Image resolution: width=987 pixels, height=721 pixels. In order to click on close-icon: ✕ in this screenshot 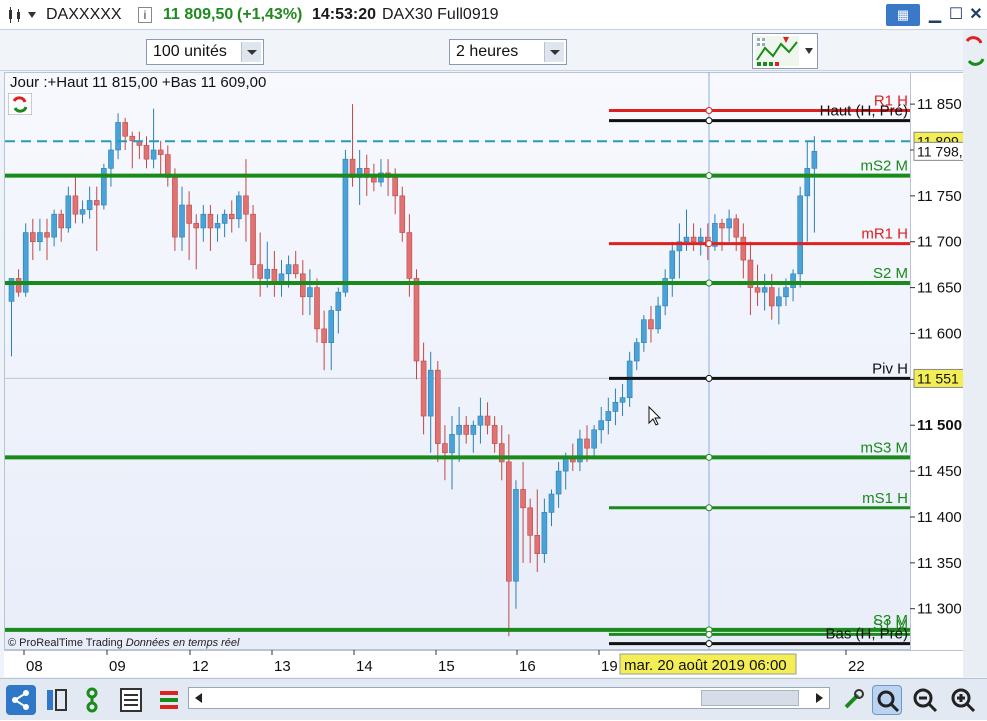, I will do `click(976, 15)`.